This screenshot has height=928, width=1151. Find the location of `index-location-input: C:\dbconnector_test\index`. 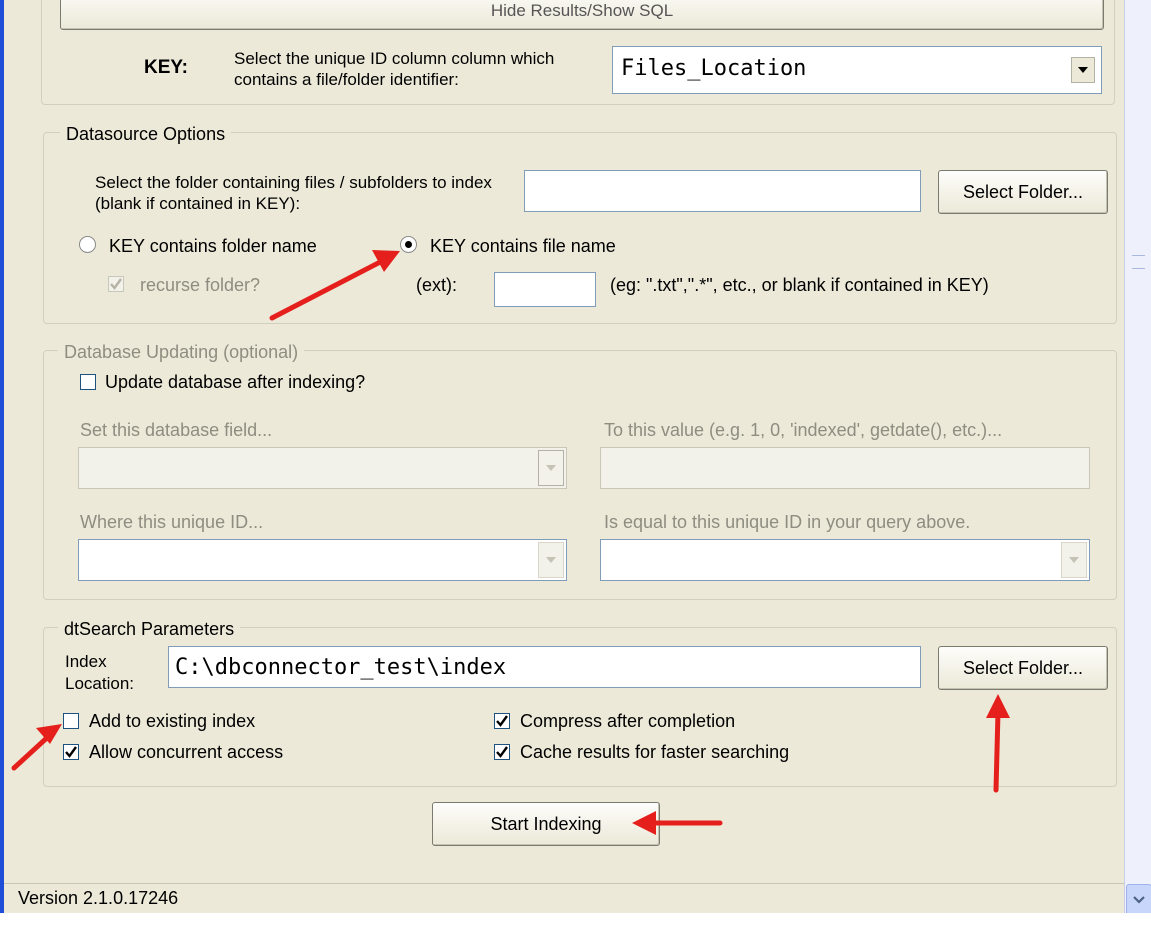

index-location-input: C:\dbconnector_test\index is located at coordinates (544, 667).